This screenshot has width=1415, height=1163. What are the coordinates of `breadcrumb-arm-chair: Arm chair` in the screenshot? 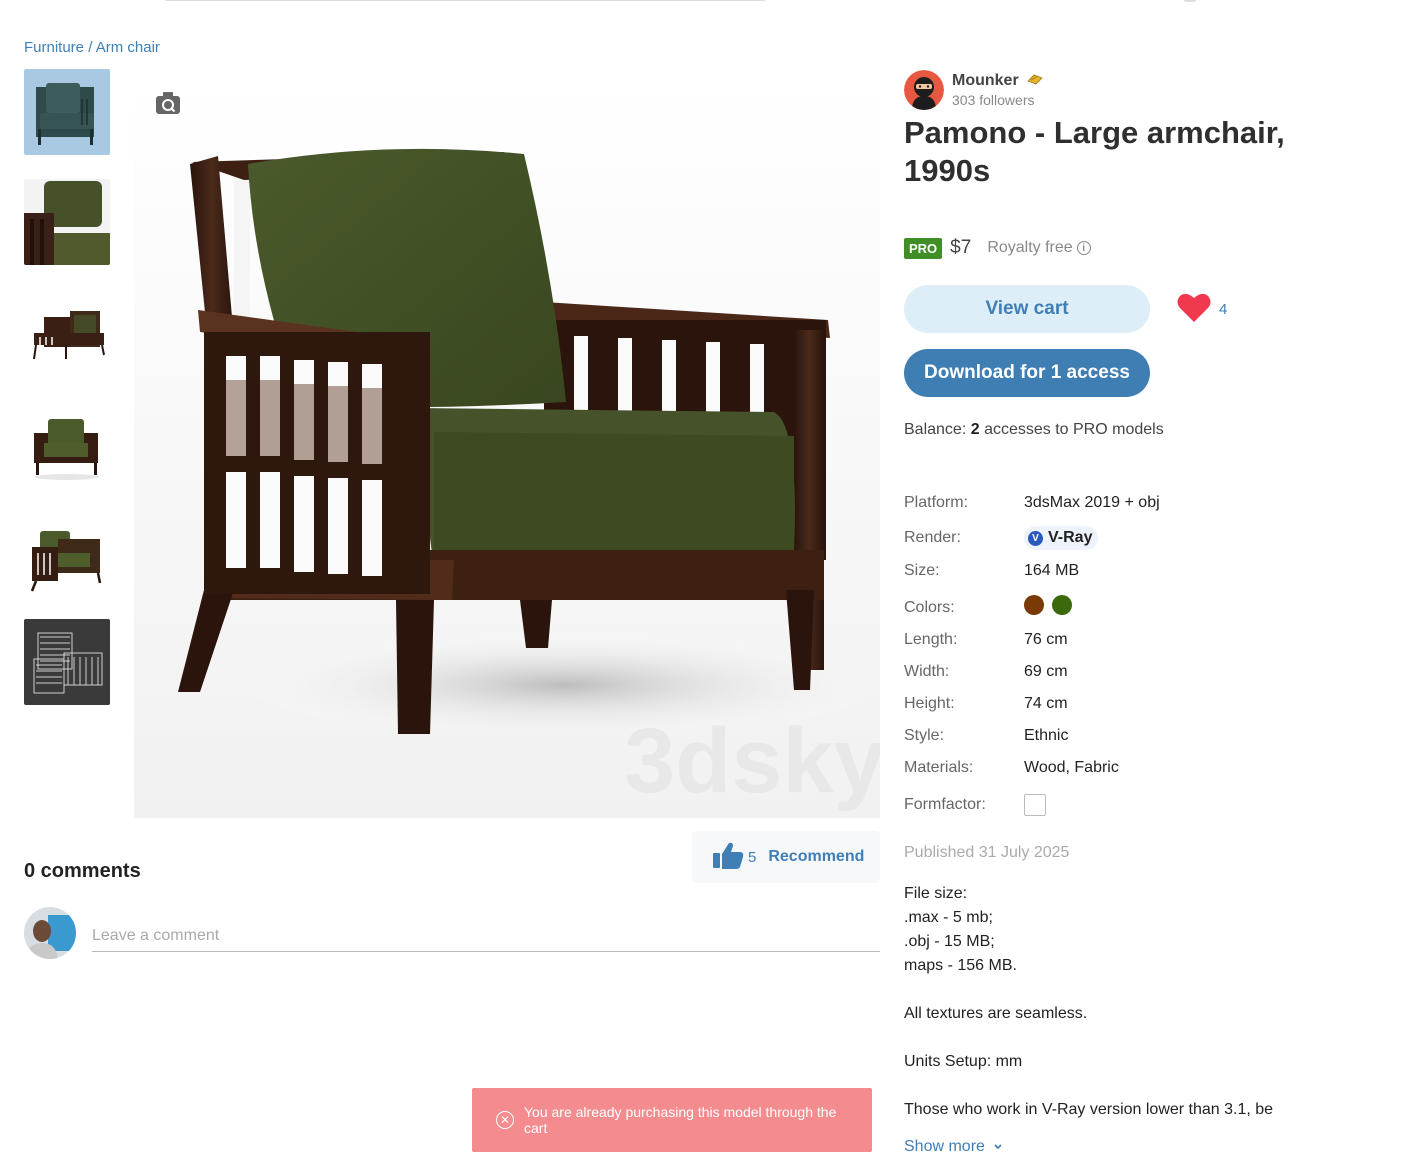 It's located at (128, 47).